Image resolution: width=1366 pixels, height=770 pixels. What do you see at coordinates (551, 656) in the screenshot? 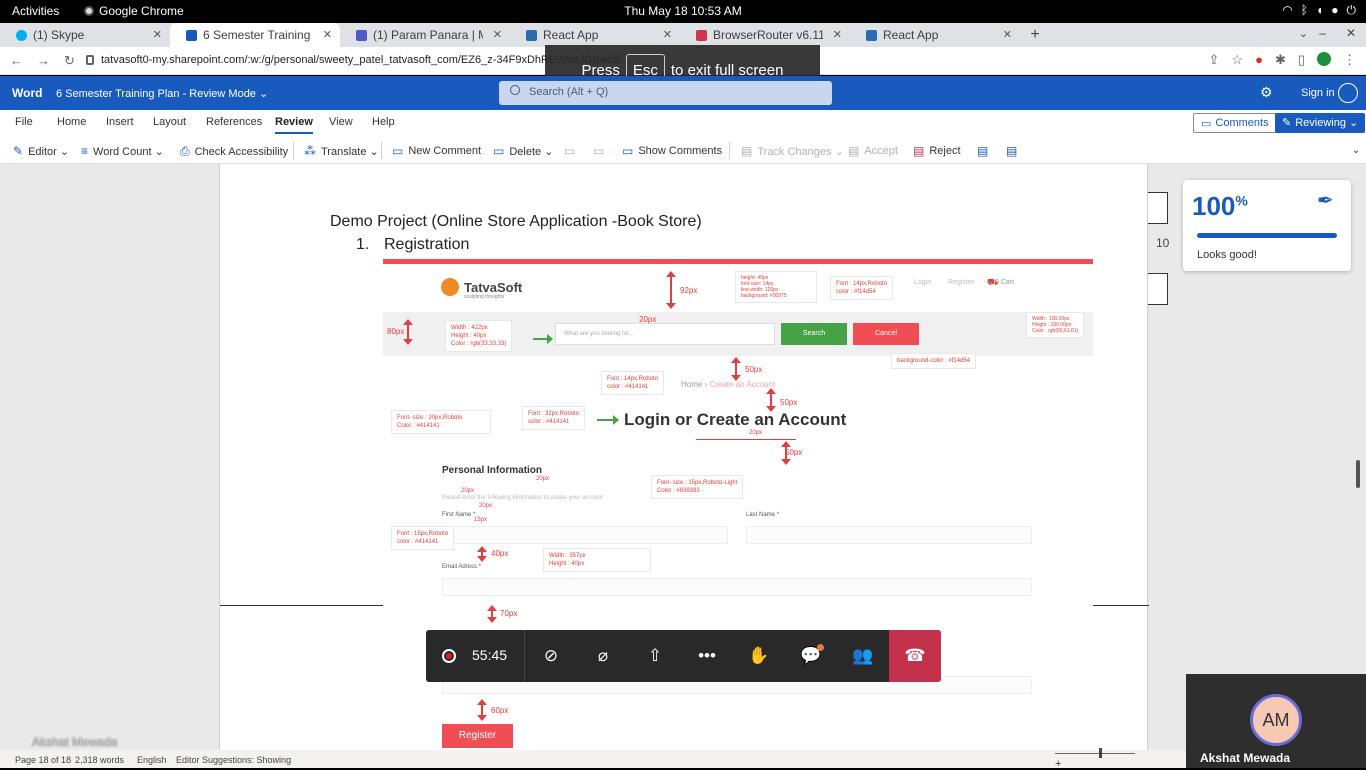
I see `camera-off-icon: ⊘` at bounding box center [551, 656].